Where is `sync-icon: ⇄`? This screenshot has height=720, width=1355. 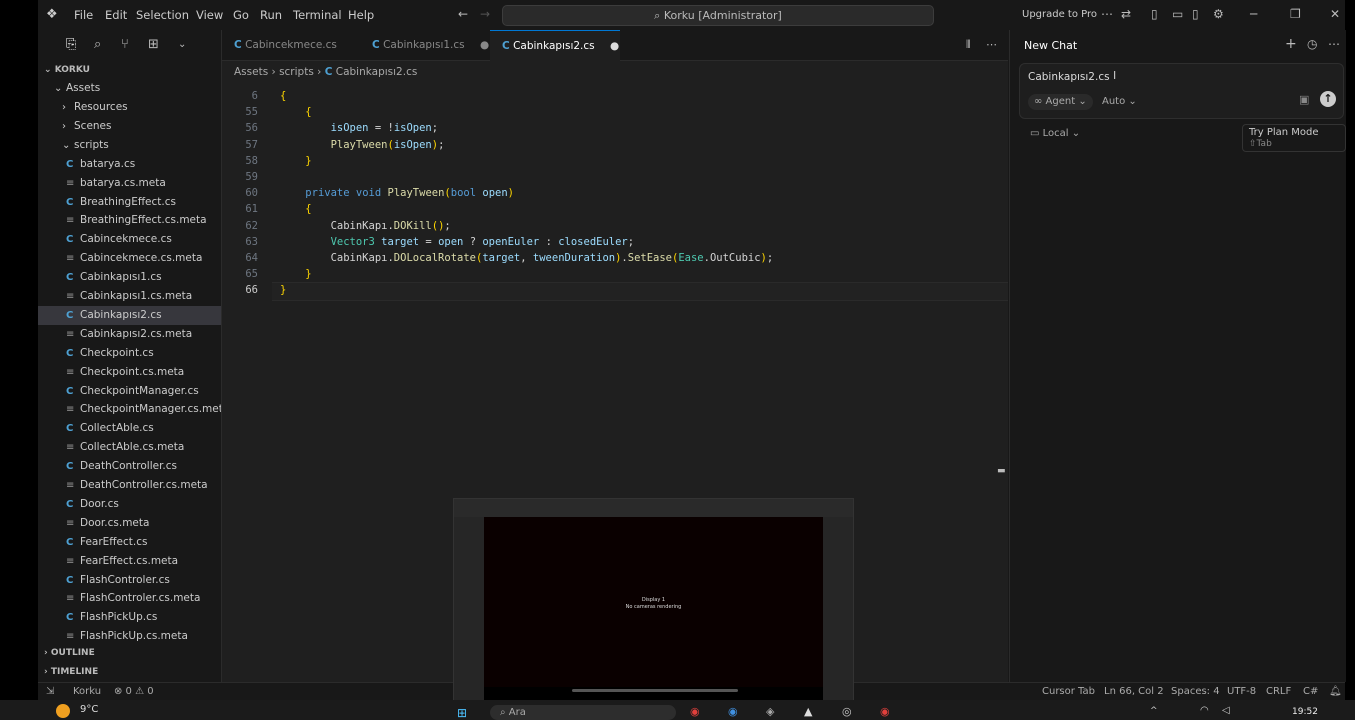 sync-icon: ⇄ is located at coordinates (1126, 14).